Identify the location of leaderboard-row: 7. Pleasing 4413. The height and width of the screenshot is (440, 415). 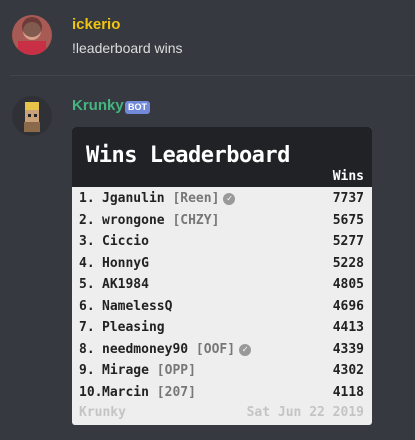
(222, 328).